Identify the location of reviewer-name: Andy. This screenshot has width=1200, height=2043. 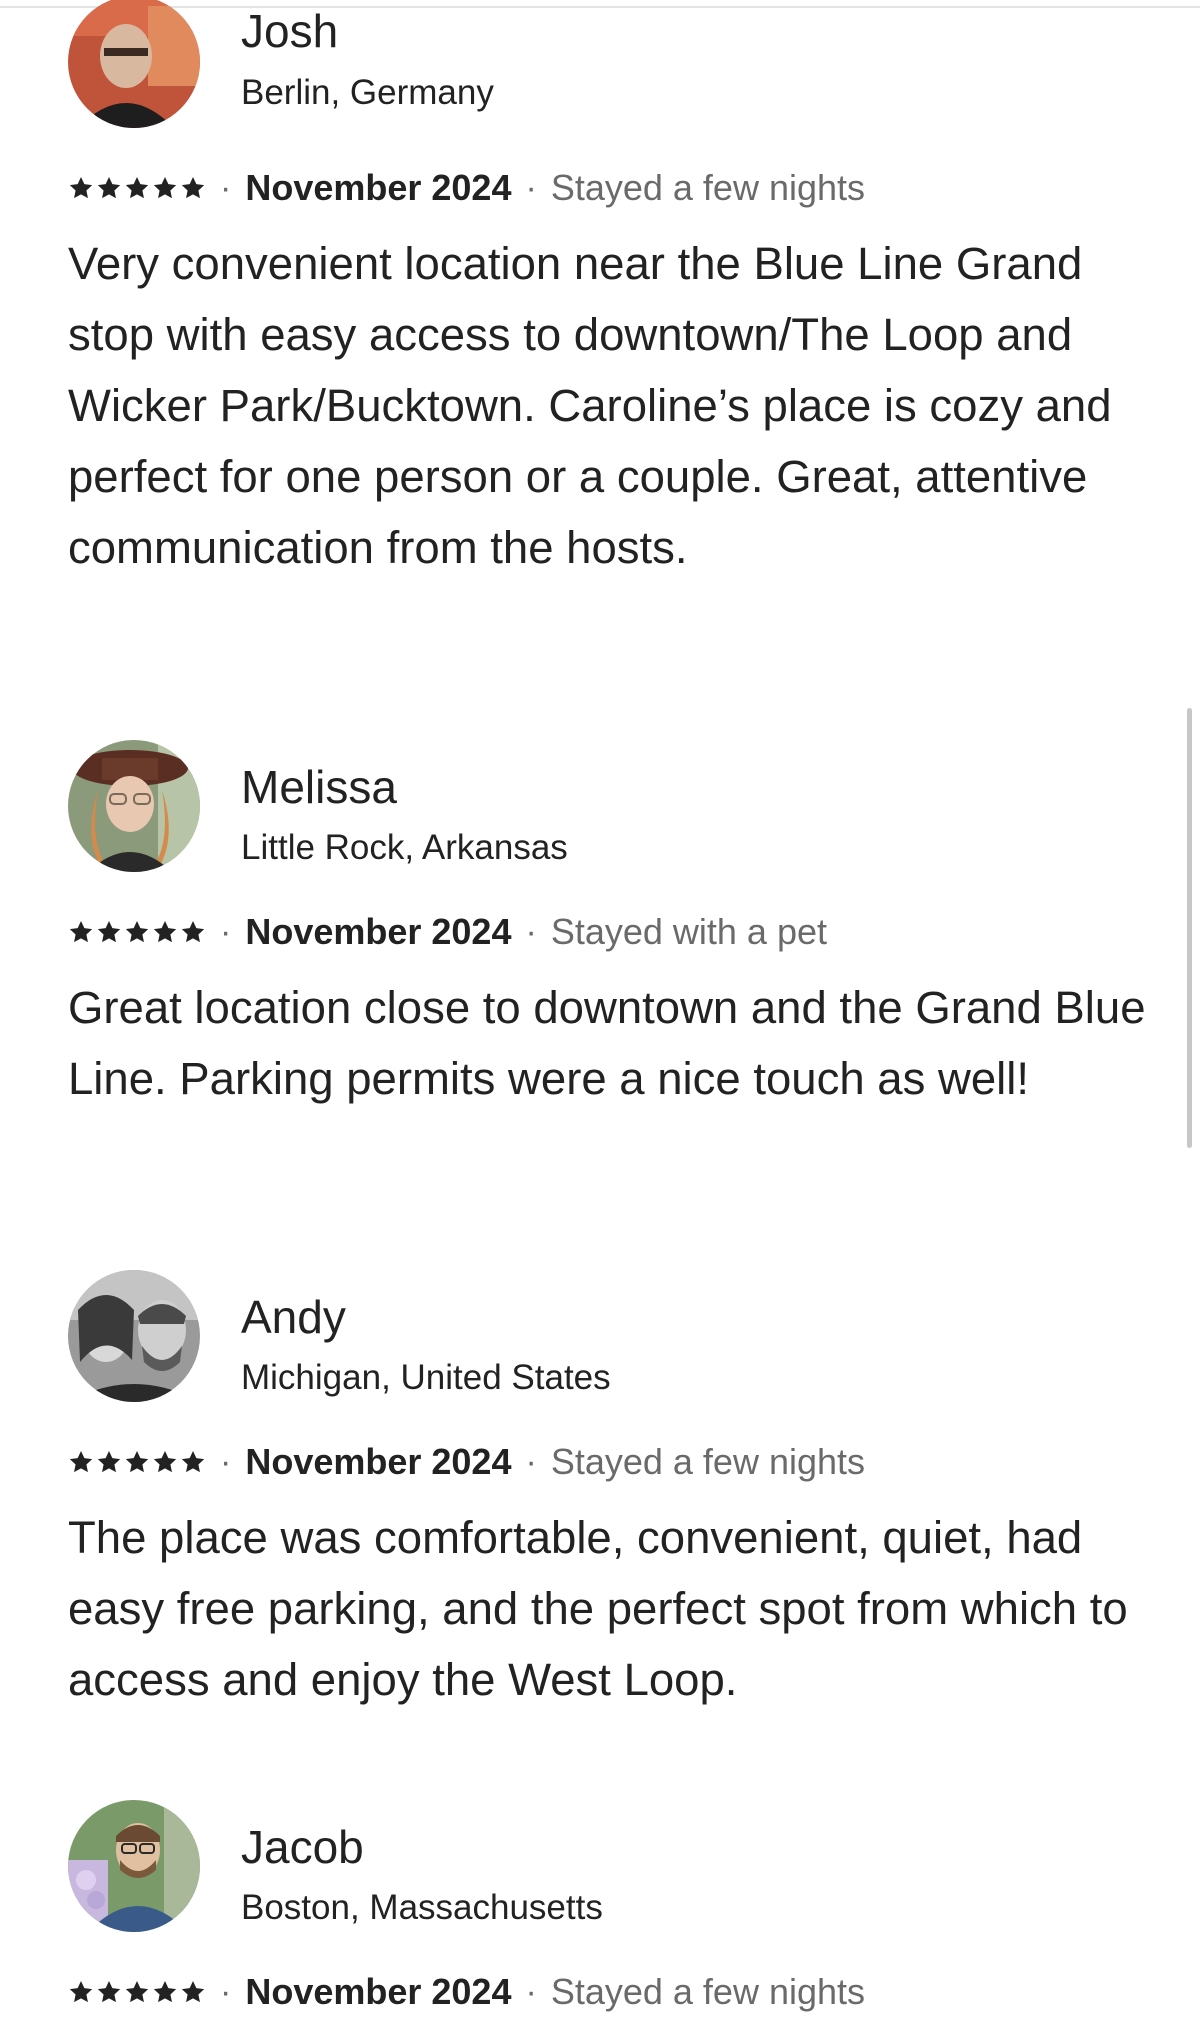
(293, 1317).